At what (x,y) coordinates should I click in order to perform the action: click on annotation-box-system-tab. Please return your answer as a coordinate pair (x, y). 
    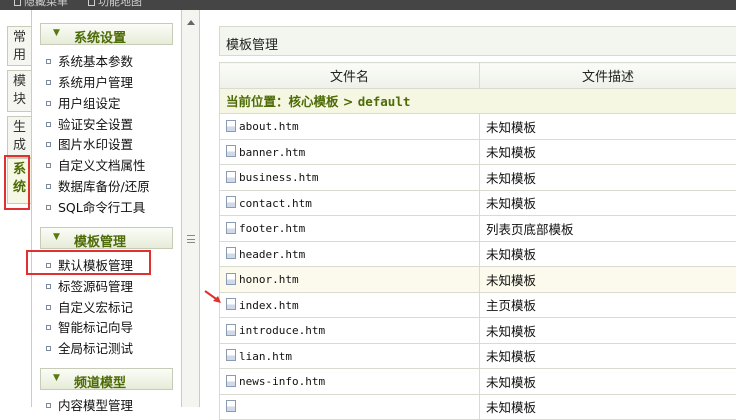
    Looking at the image, I should click on (17, 182).